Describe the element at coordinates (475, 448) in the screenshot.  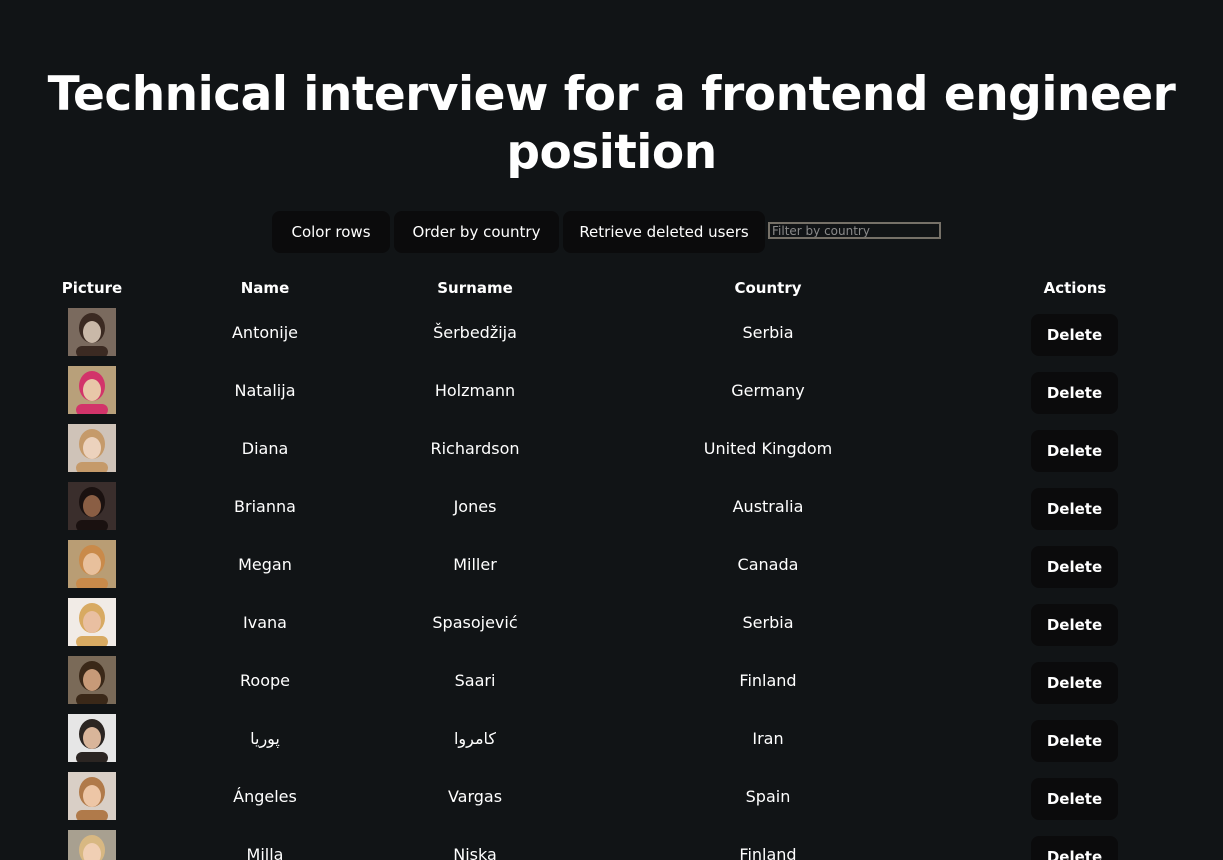
I see `surname-cell: Richardson` at that location.